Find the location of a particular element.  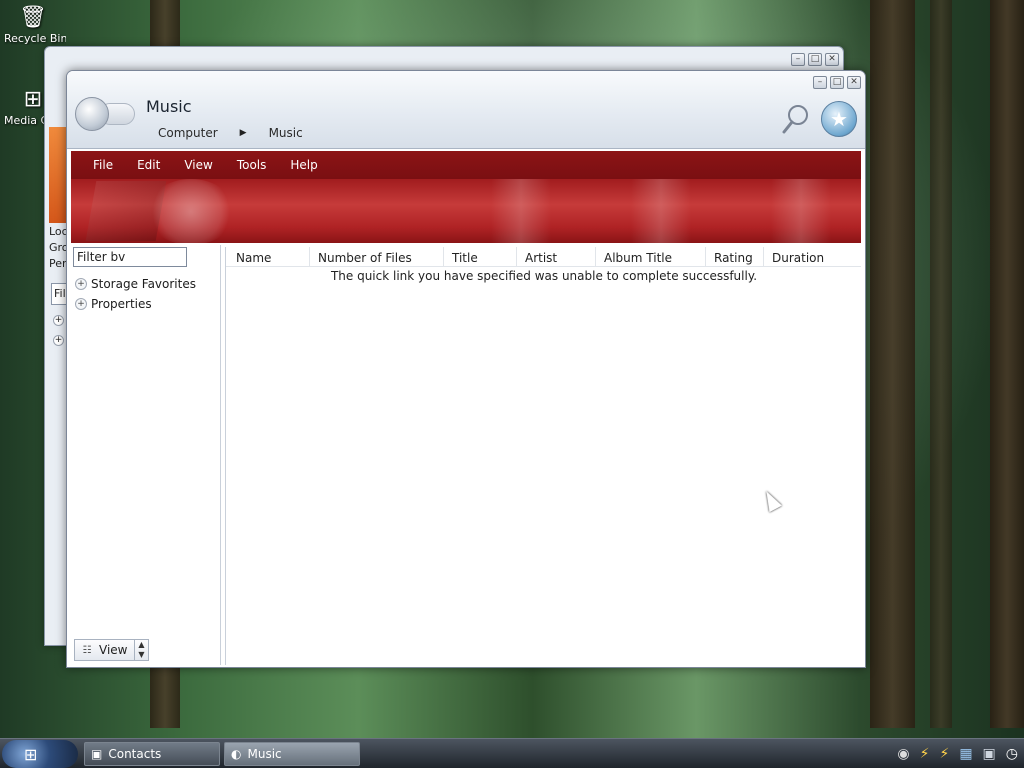

menu-view: View is located at coordinates (198, 165).